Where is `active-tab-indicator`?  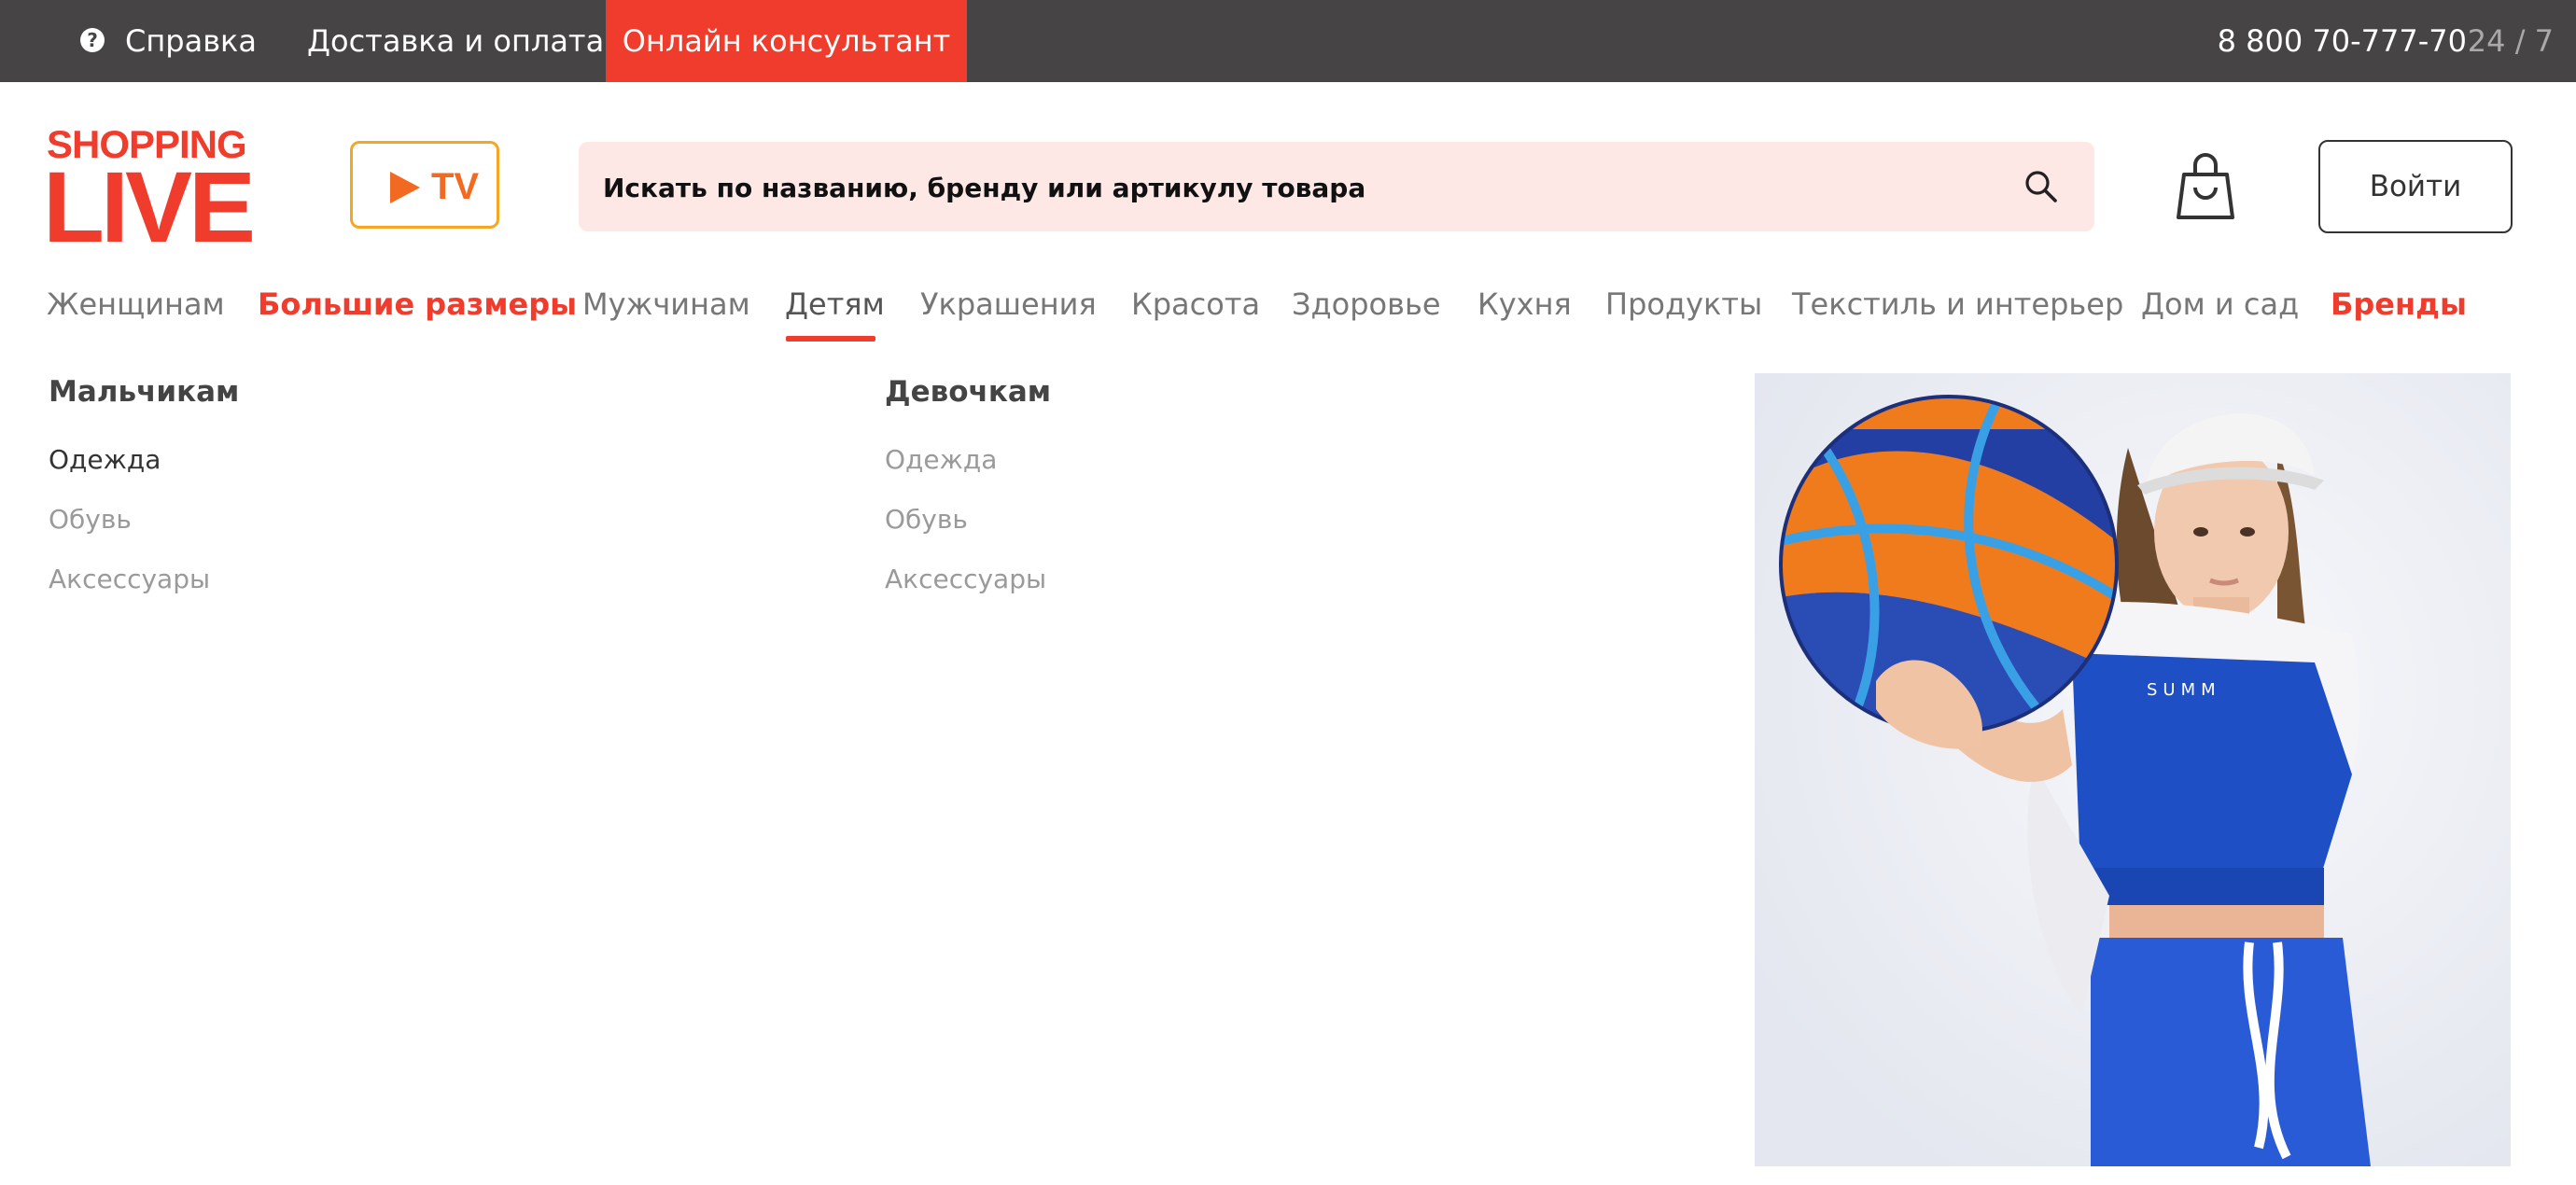 active-tab-indicator is located at coordinates (830, 339).